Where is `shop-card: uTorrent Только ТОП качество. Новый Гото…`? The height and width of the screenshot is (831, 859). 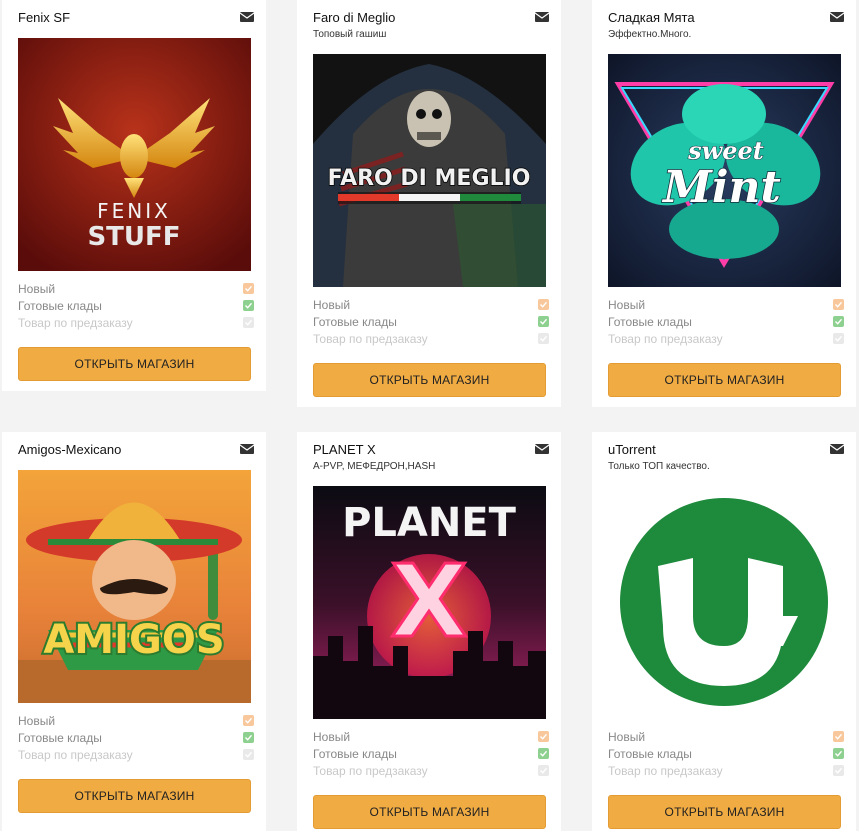
shop-card: uTorrent Только ТОП качество. Новый Гото… is located at coordinates (724, 631).